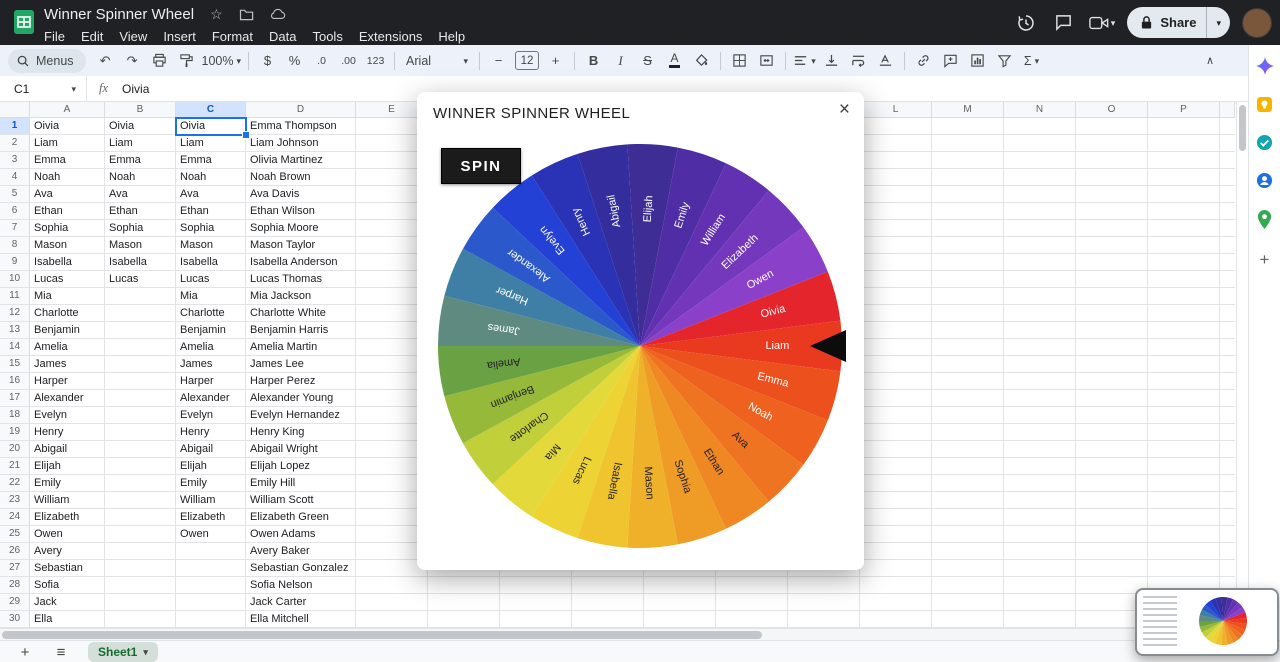  I want to click on cell: Ella, so click(67, 619).